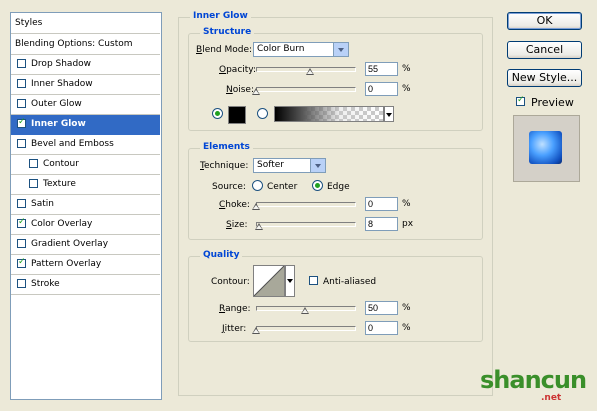 The image size is (597, 411). I want to click on blend-mode-label: Blend Mode:, so click(224, 50).